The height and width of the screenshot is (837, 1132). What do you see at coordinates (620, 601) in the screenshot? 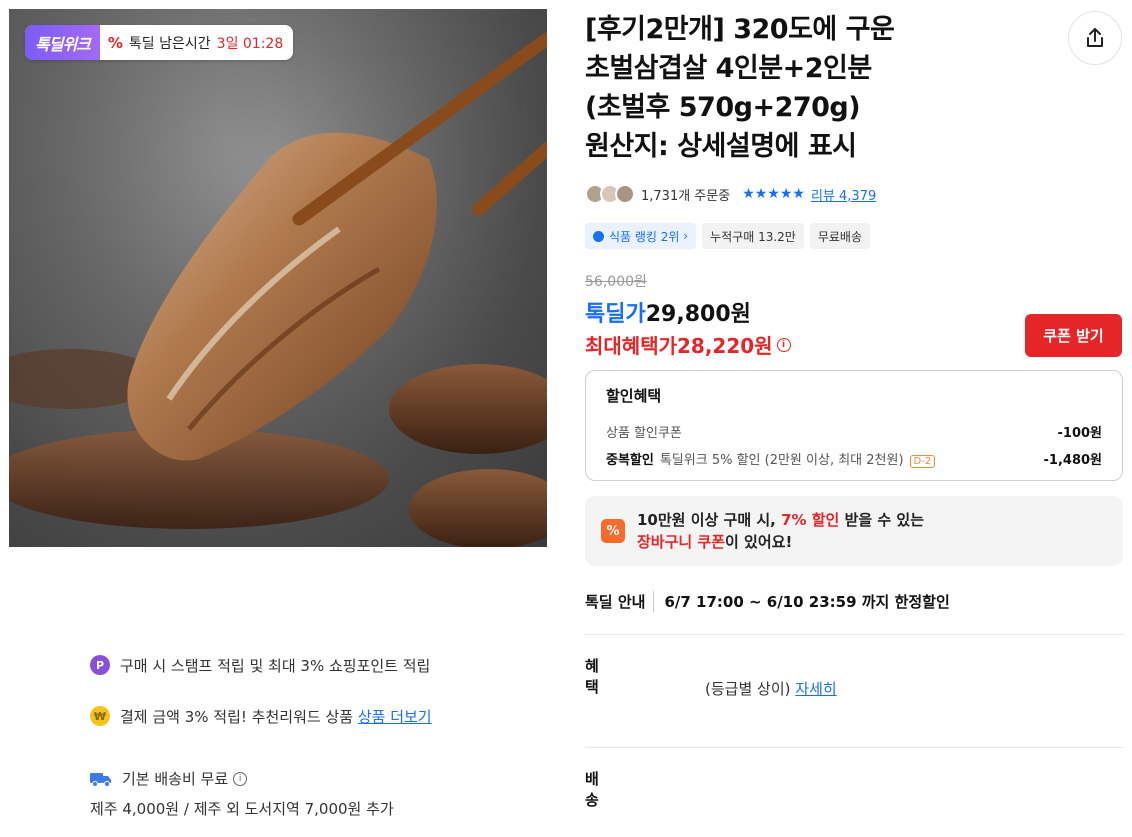
I see `guide-key: 톡딜 안내` at bounding box center [620, 601].